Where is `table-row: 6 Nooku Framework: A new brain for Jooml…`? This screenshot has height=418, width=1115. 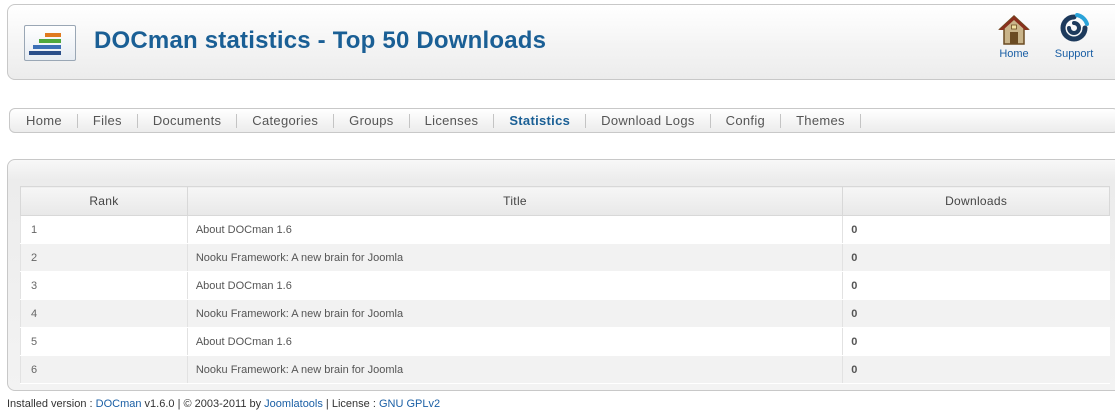
table-row: 6 Nooku Framework: A new brain for Jooml… is located at coordinates (565, 369).